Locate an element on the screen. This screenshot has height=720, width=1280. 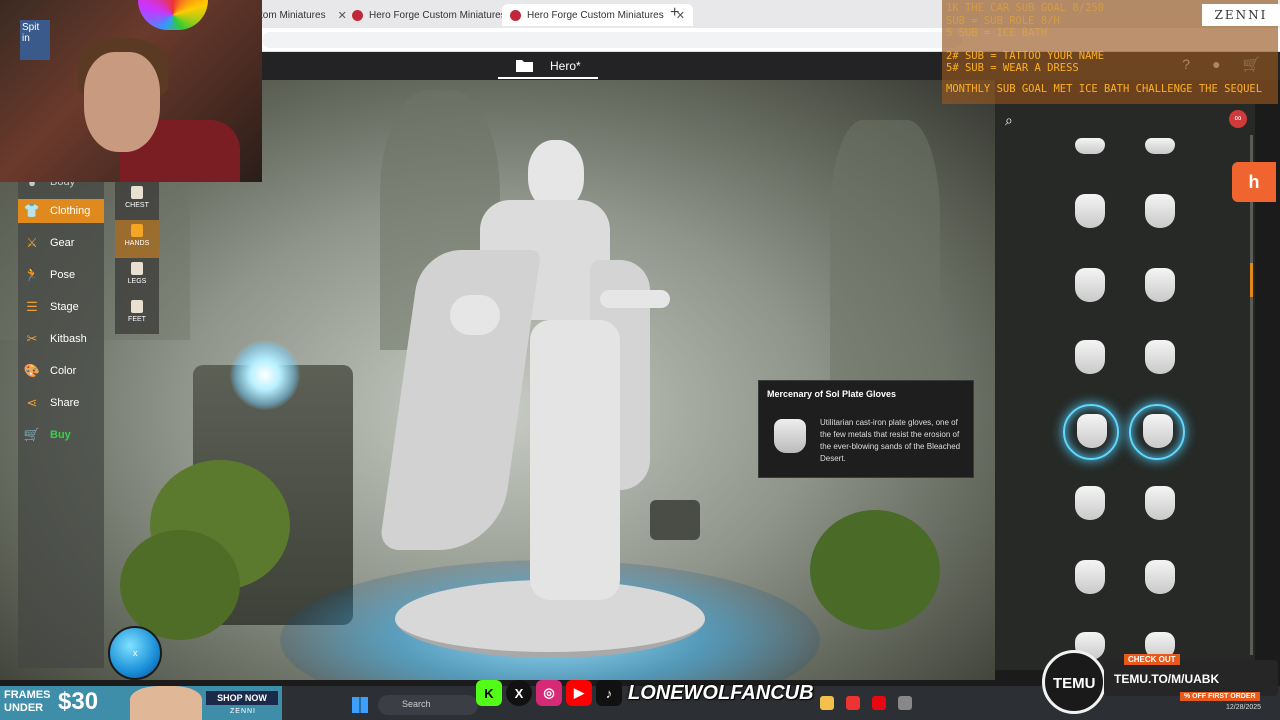
goal-line: 2# SUB = TATTOO YOUR NAME is located at coordinates (1025, 55).